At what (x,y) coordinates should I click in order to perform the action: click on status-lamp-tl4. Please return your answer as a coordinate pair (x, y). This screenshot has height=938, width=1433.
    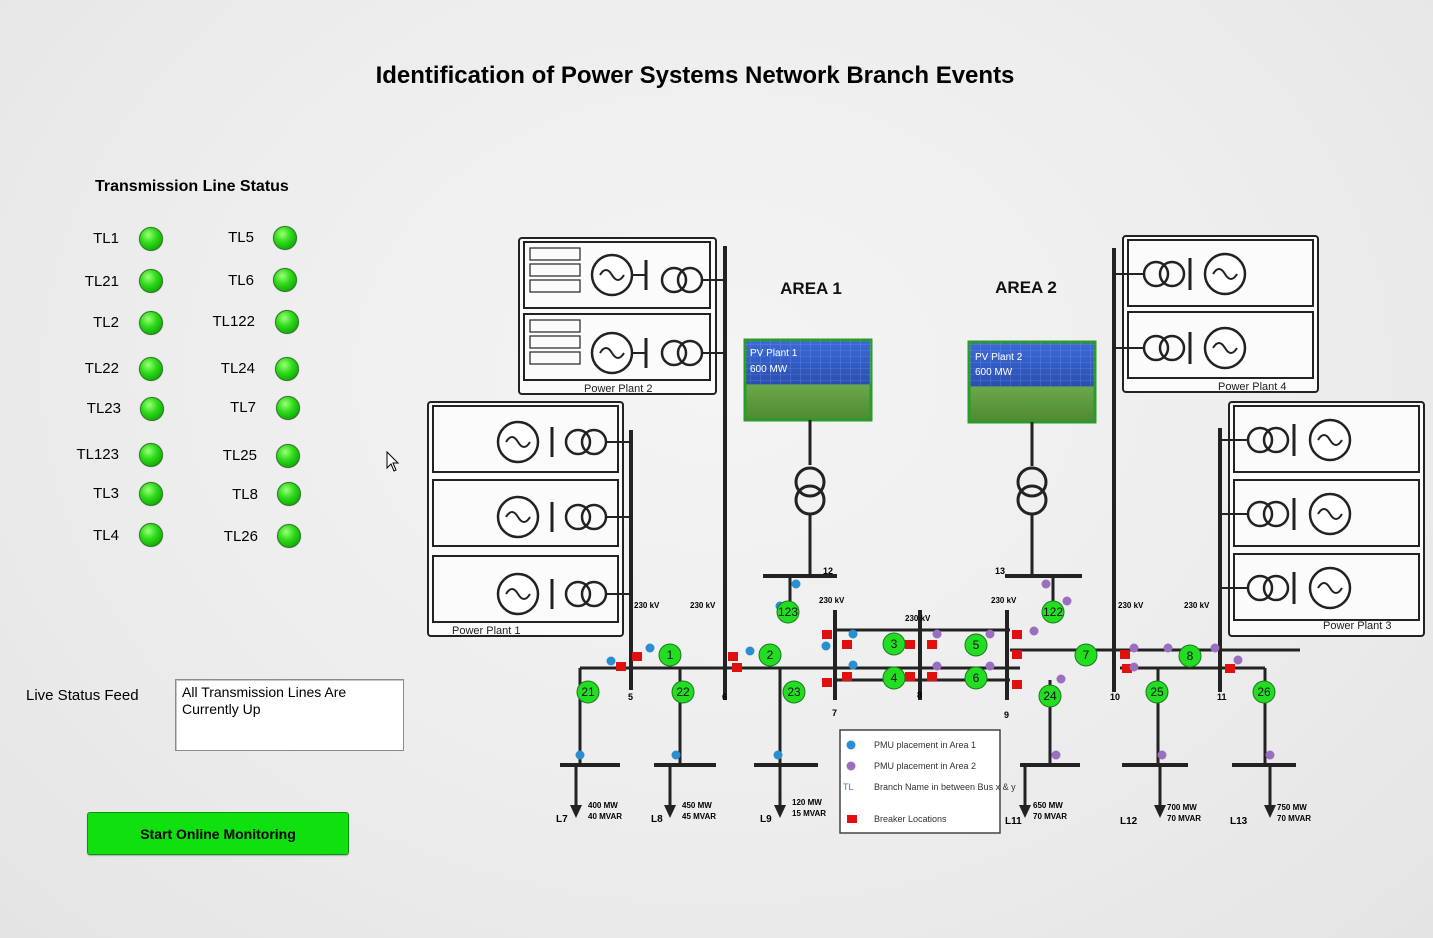
    Looking at the image, I should click on (151, 535).